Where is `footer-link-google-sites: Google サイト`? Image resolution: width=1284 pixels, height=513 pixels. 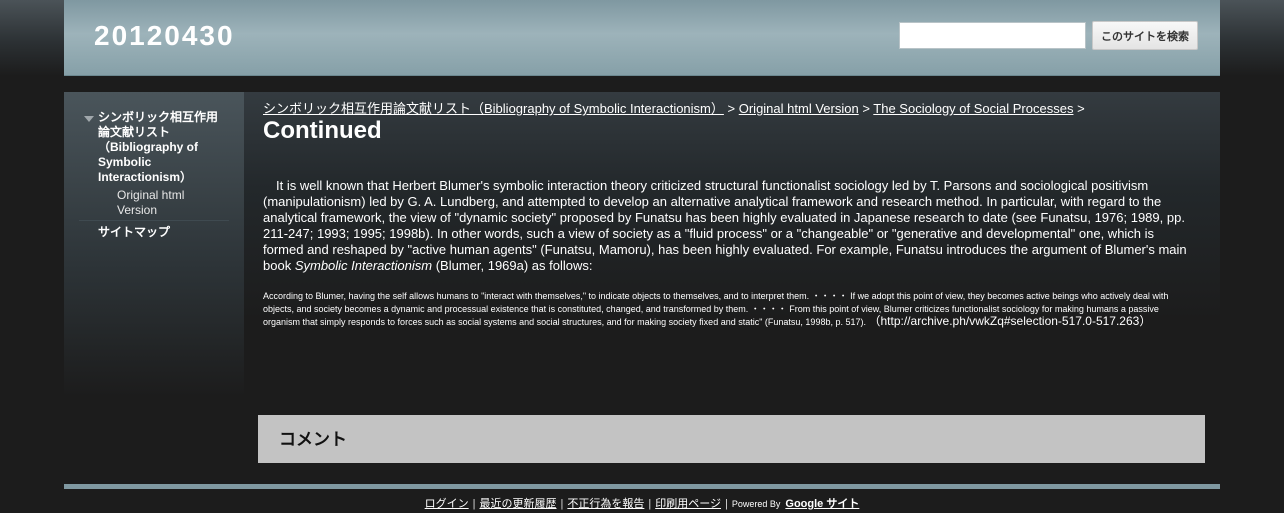
footer-link-google-sites: Google サイト is located at coordinates (822, 504).